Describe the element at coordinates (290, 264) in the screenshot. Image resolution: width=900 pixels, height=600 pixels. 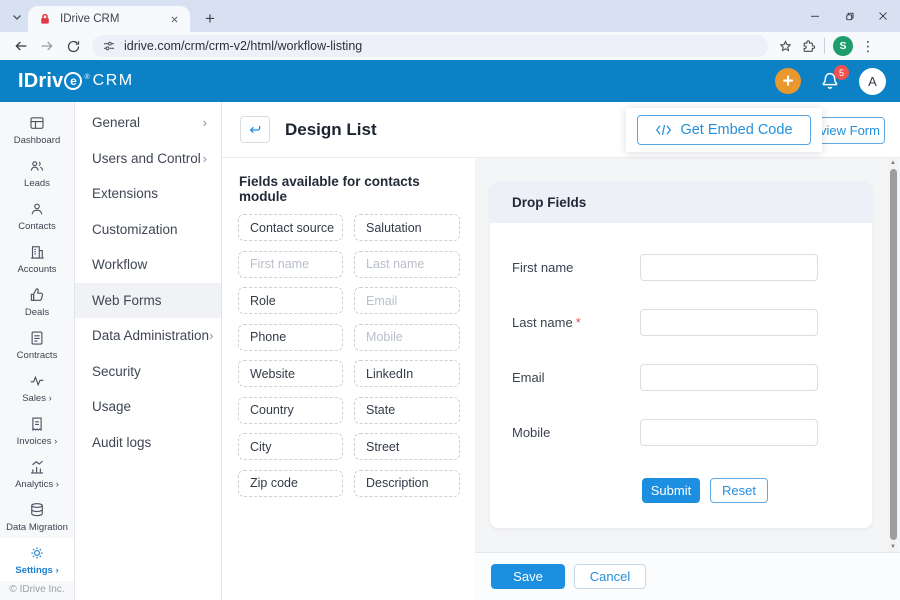
I see `field-chip: First name` at that location.